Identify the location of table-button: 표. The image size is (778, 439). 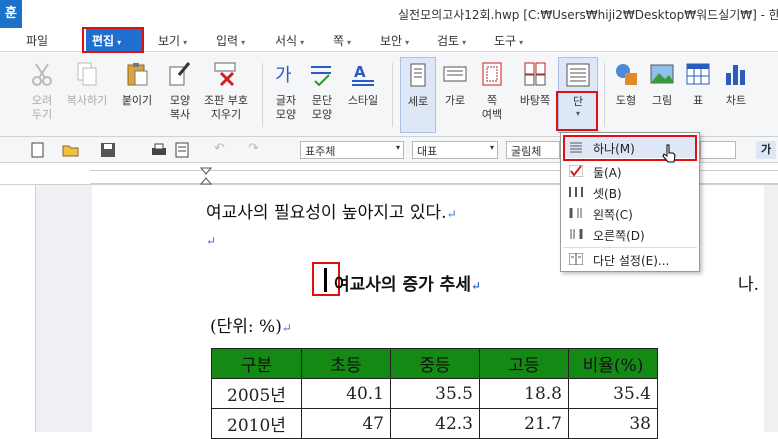
(698, 95).